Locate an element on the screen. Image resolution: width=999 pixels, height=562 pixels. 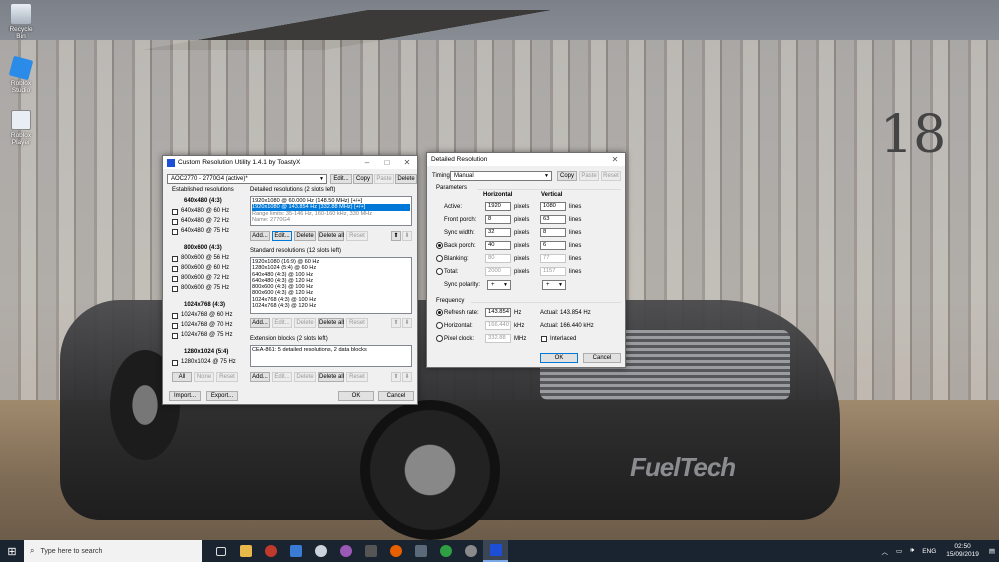
monitor-select: AOC2770 - 2770G4 (active)* ▼ is located at coordinates (247, 179).